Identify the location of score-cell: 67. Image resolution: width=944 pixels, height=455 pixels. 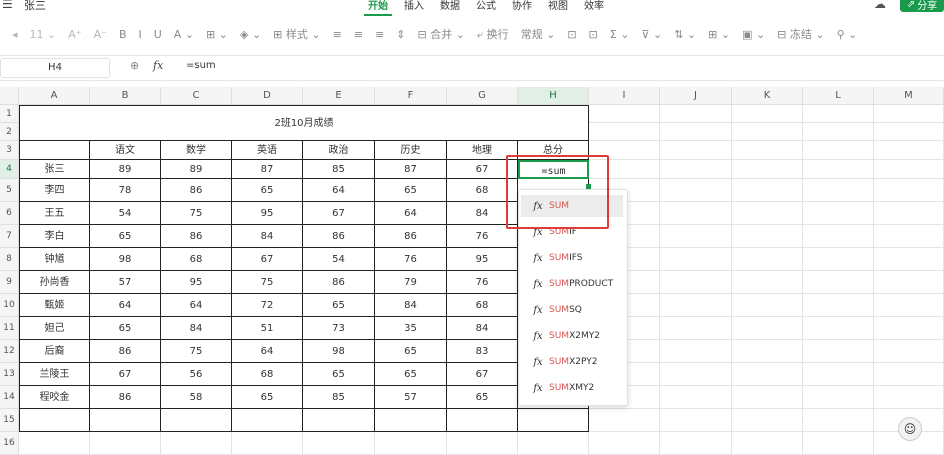
(482, 374).